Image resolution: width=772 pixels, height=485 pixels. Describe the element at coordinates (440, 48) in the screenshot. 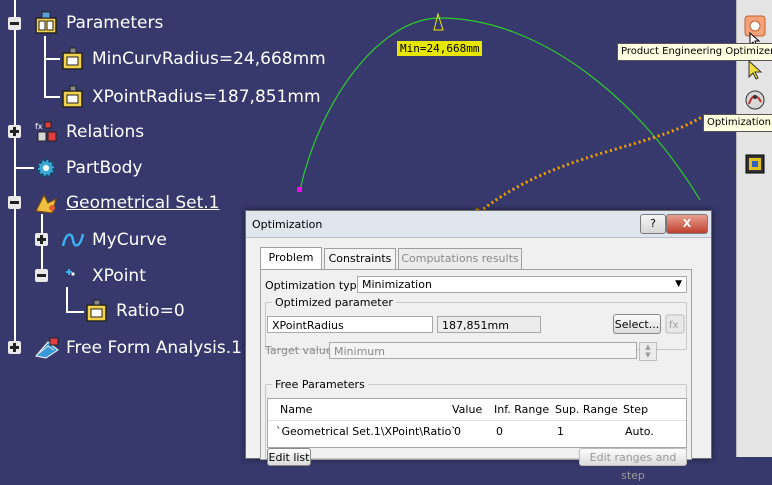

I see `curve-min-label: Min=24,668mm` at that location.